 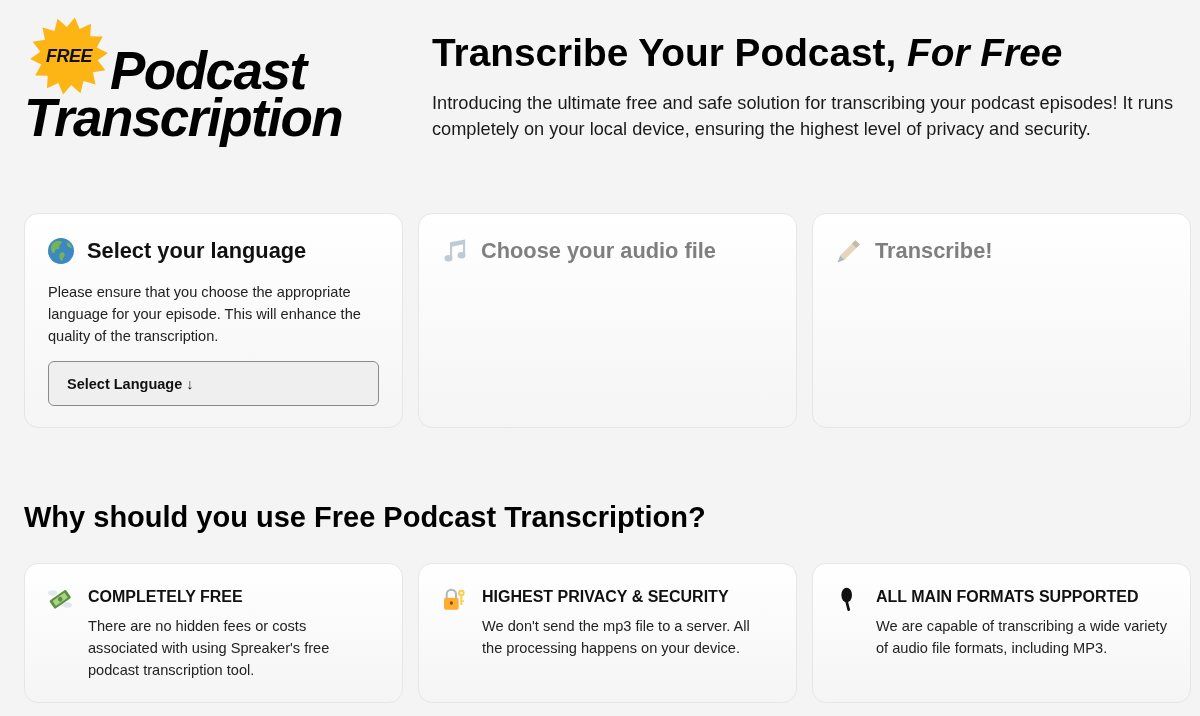 What do you see at coordinates (197, 251) in the screenshot?
I see `step-title: Select your language` at bounding box center [197, 251].